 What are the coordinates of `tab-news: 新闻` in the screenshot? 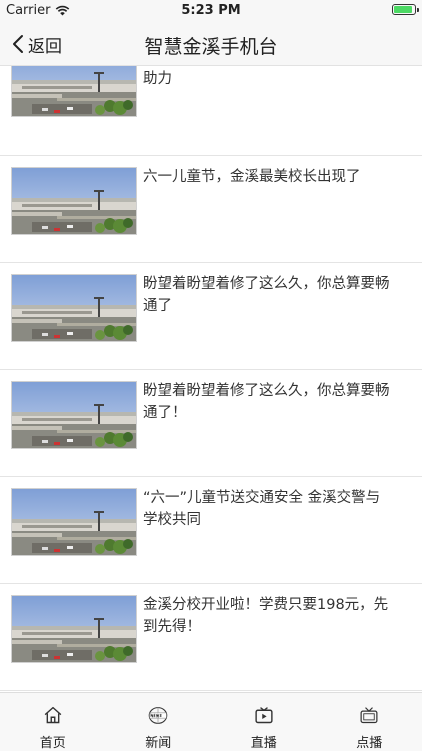 It's located at (159, 722).